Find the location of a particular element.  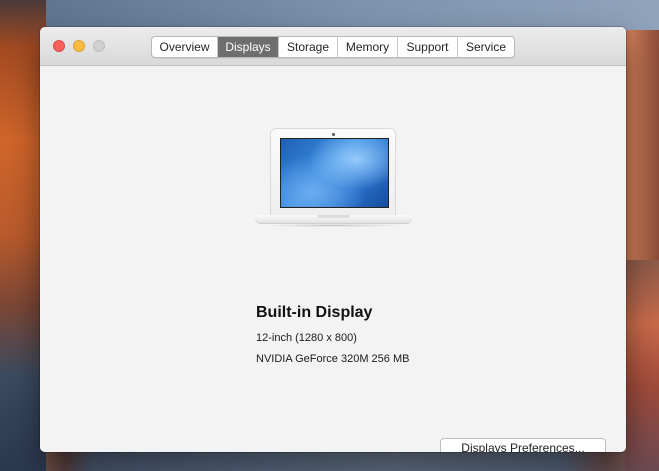

tab-service: Service is located at coordinates (486, 47).